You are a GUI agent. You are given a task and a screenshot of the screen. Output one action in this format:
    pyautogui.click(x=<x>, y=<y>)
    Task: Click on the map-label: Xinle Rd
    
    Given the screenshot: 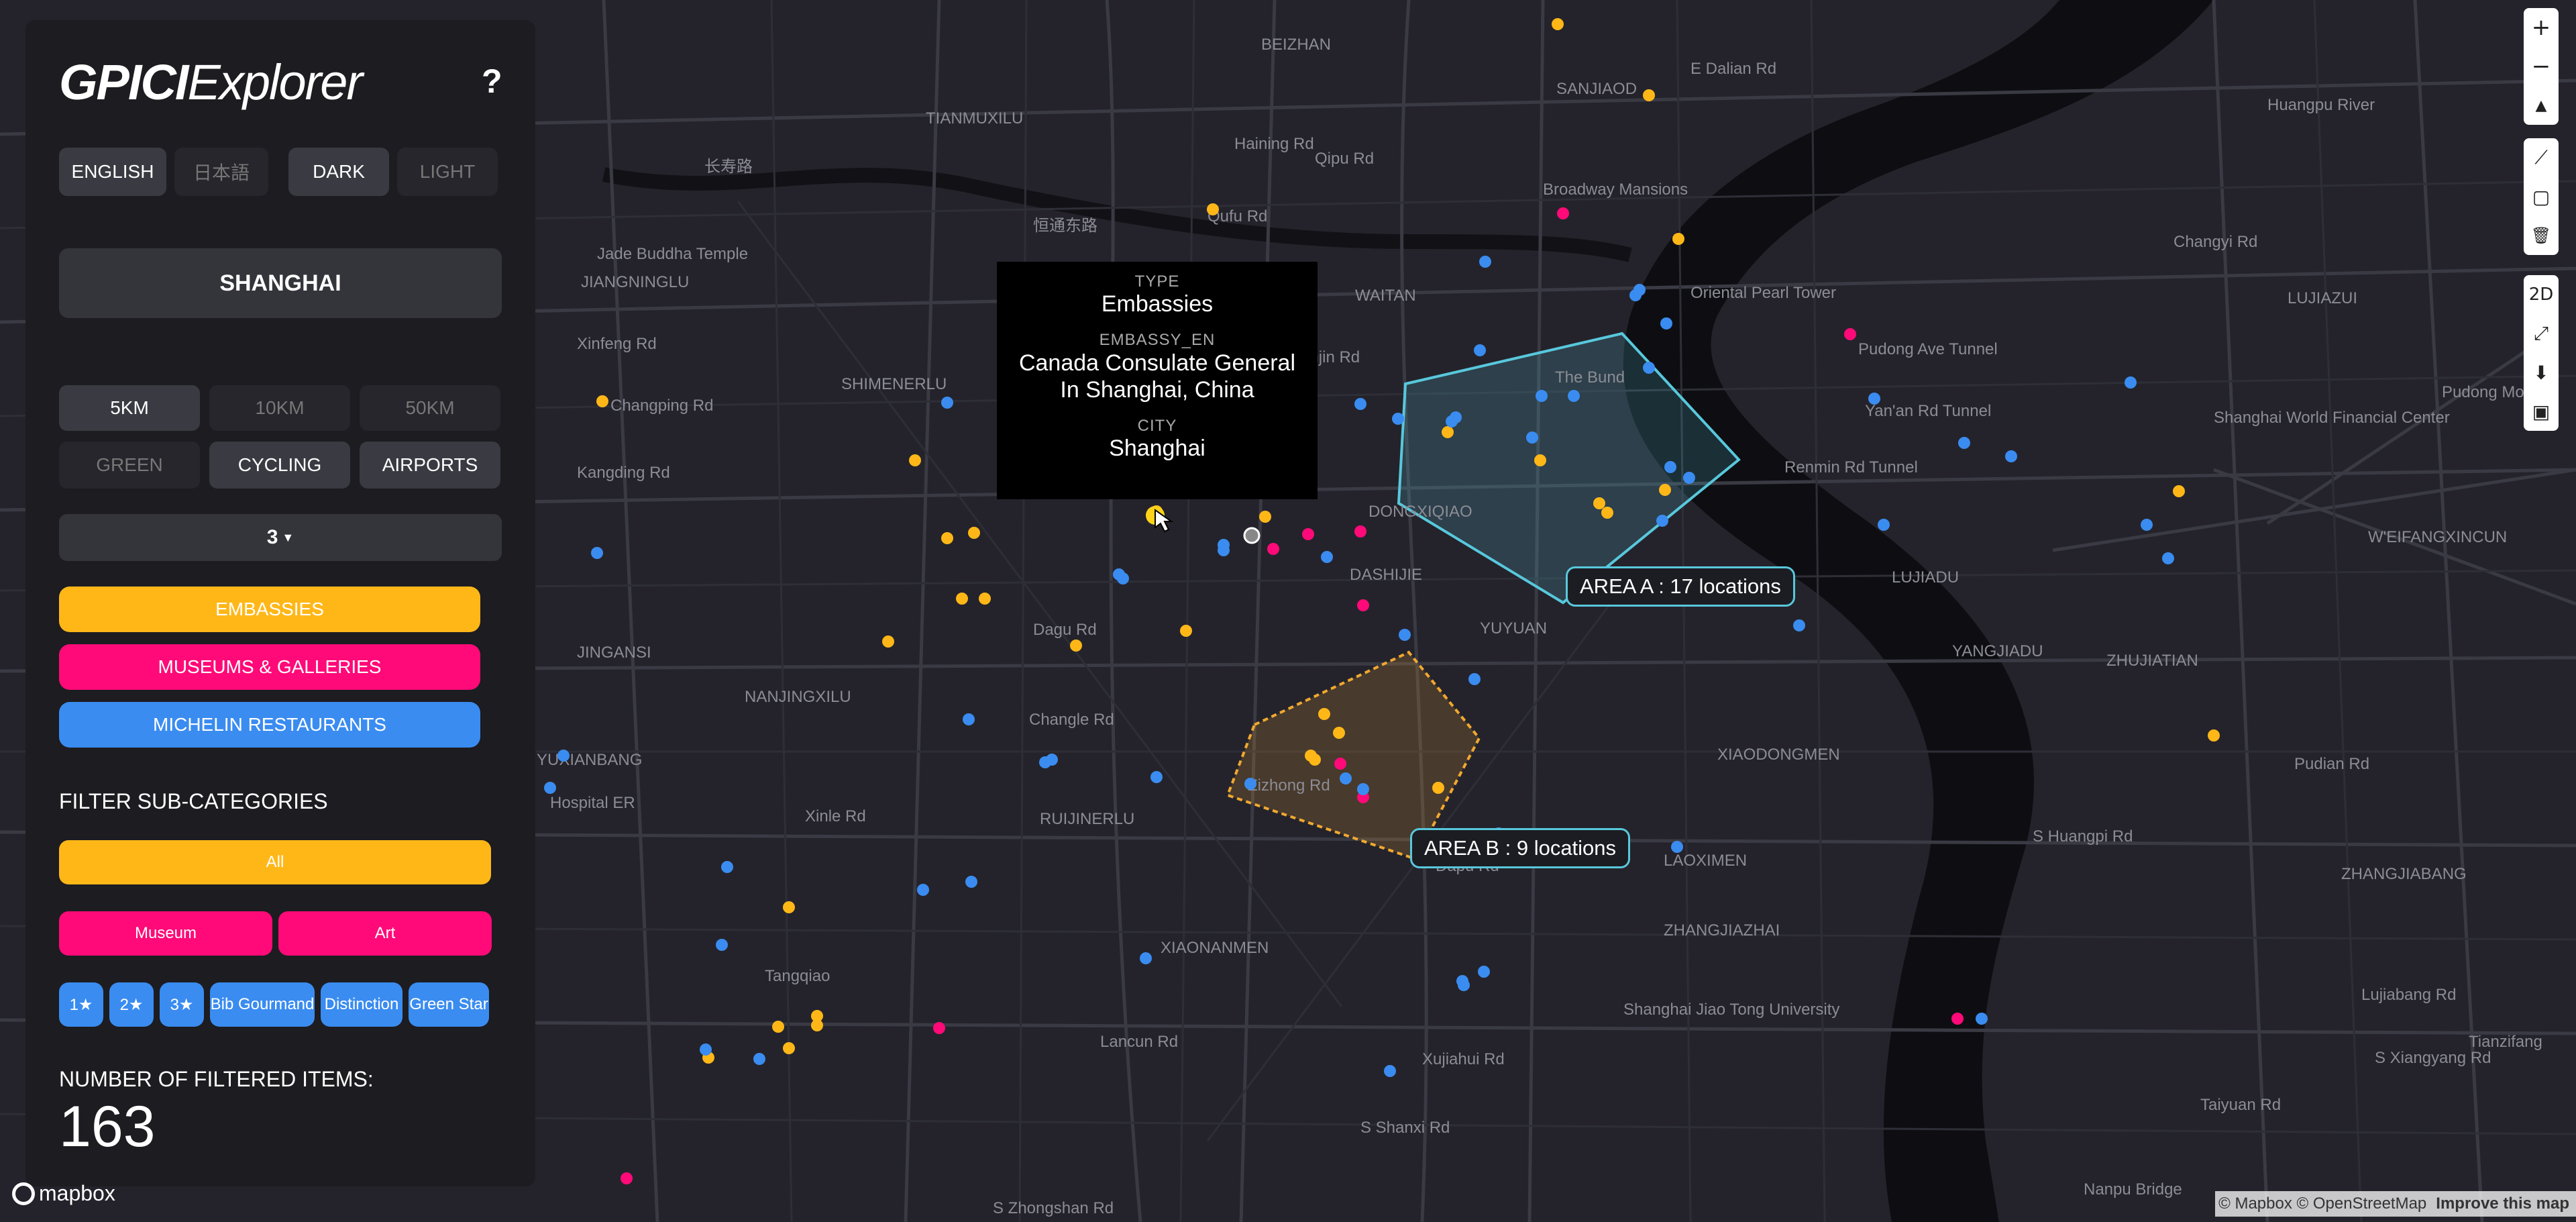 What is the action you would take?
    pyautogui.click(x=835, y=816)
    